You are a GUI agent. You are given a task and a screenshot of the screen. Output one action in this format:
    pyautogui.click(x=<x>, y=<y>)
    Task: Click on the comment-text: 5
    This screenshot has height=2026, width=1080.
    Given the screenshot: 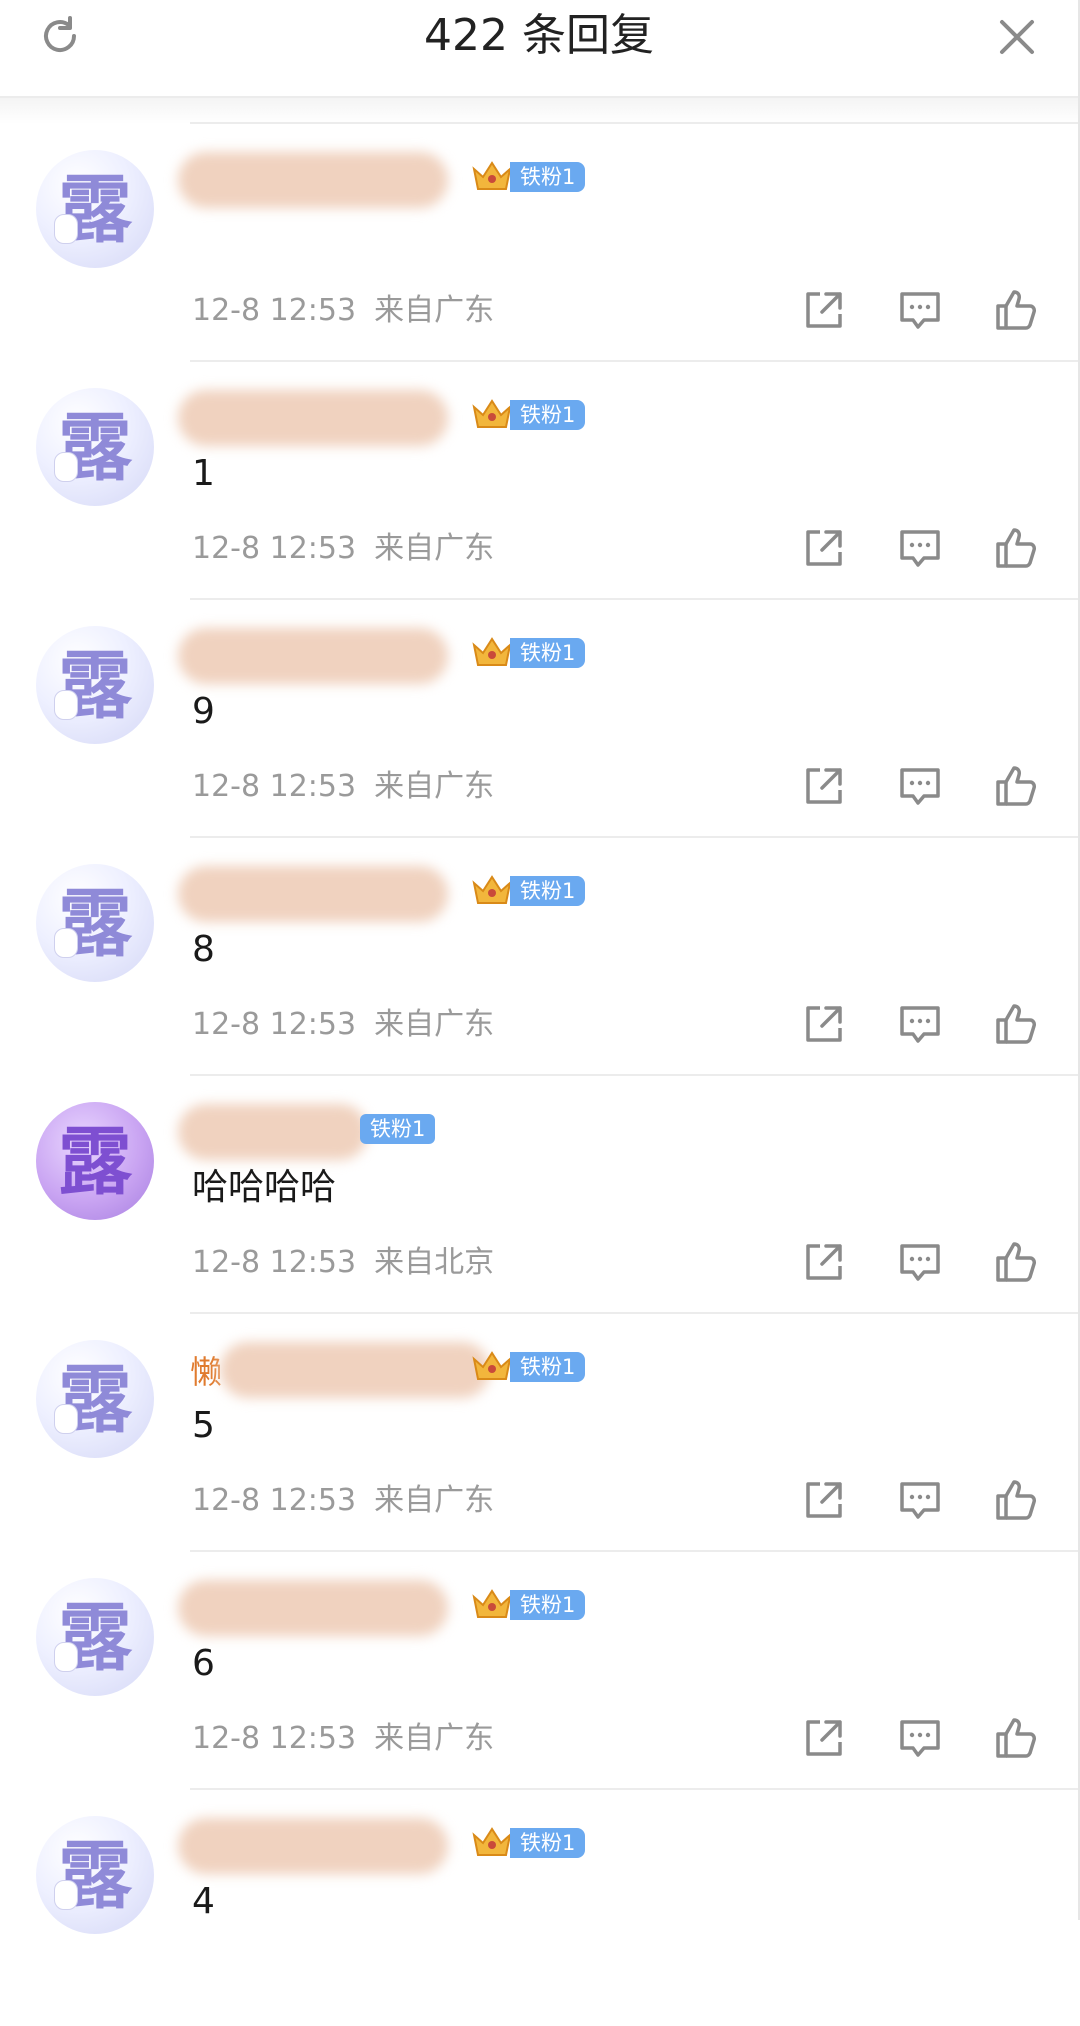 What is the action you would take?
    pyautogui.click(x=203, y=1425)
    